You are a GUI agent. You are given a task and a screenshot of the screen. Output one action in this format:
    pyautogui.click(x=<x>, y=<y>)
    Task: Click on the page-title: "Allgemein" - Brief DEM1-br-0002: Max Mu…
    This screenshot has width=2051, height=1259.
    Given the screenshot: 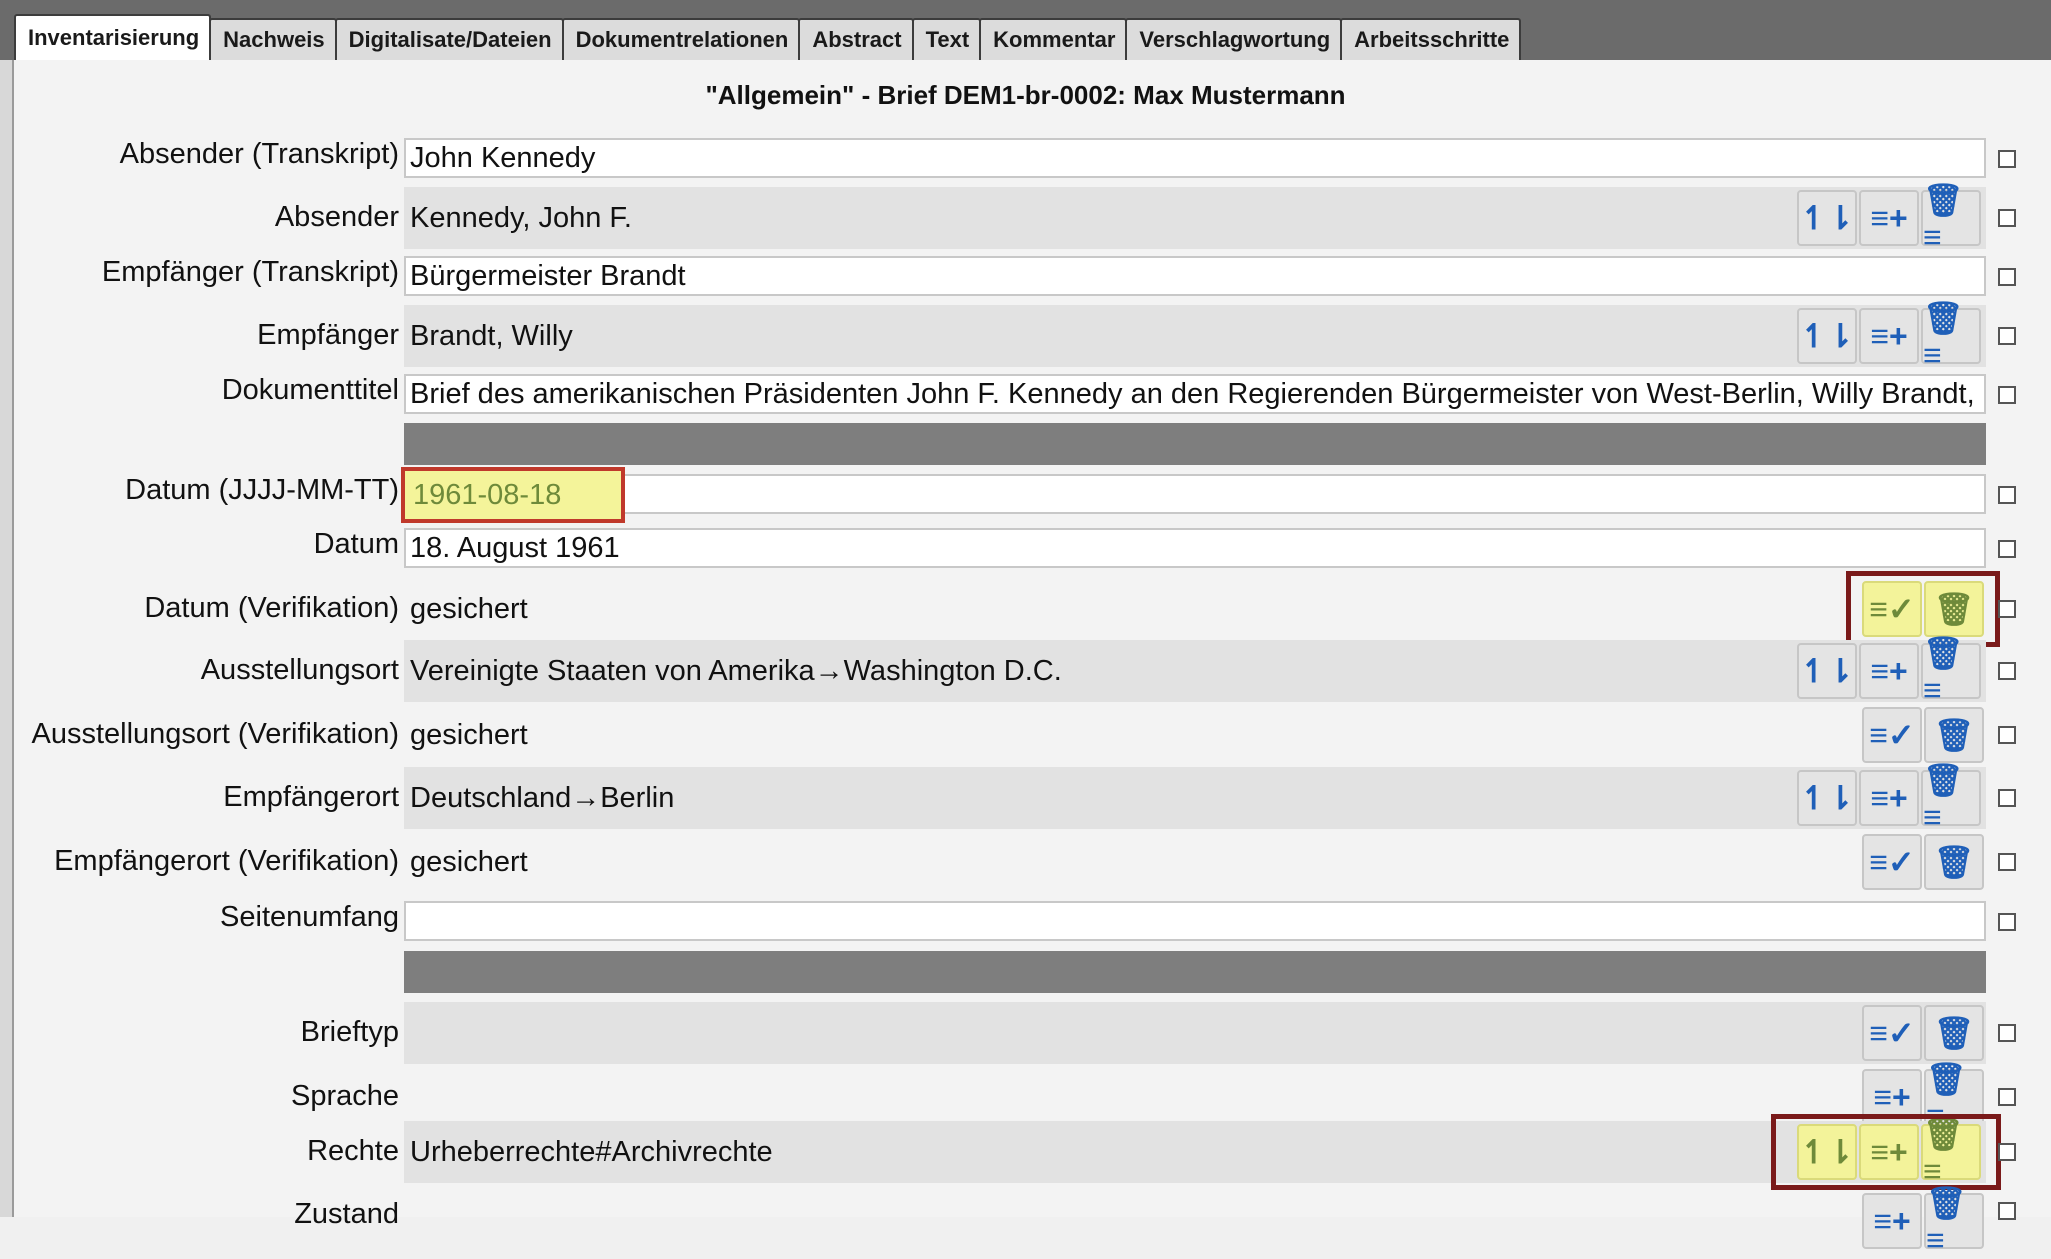 What is the action you would take?
    pyautogui.click(x=1025, y=95)
    